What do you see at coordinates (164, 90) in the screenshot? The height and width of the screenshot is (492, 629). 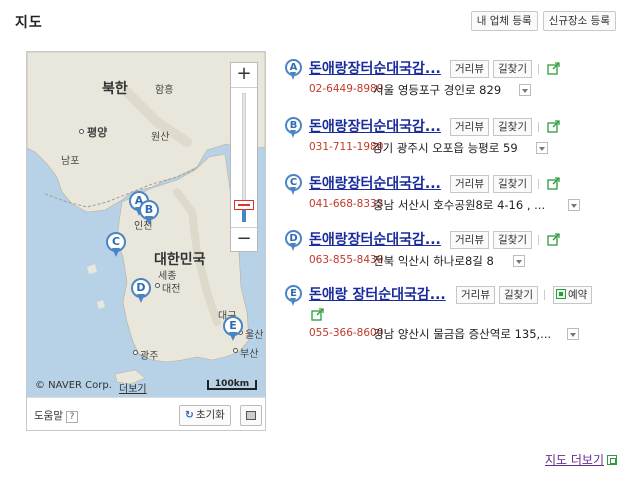 I see `map-label-hamheung: 함흥` at bounding box center [164, 90].